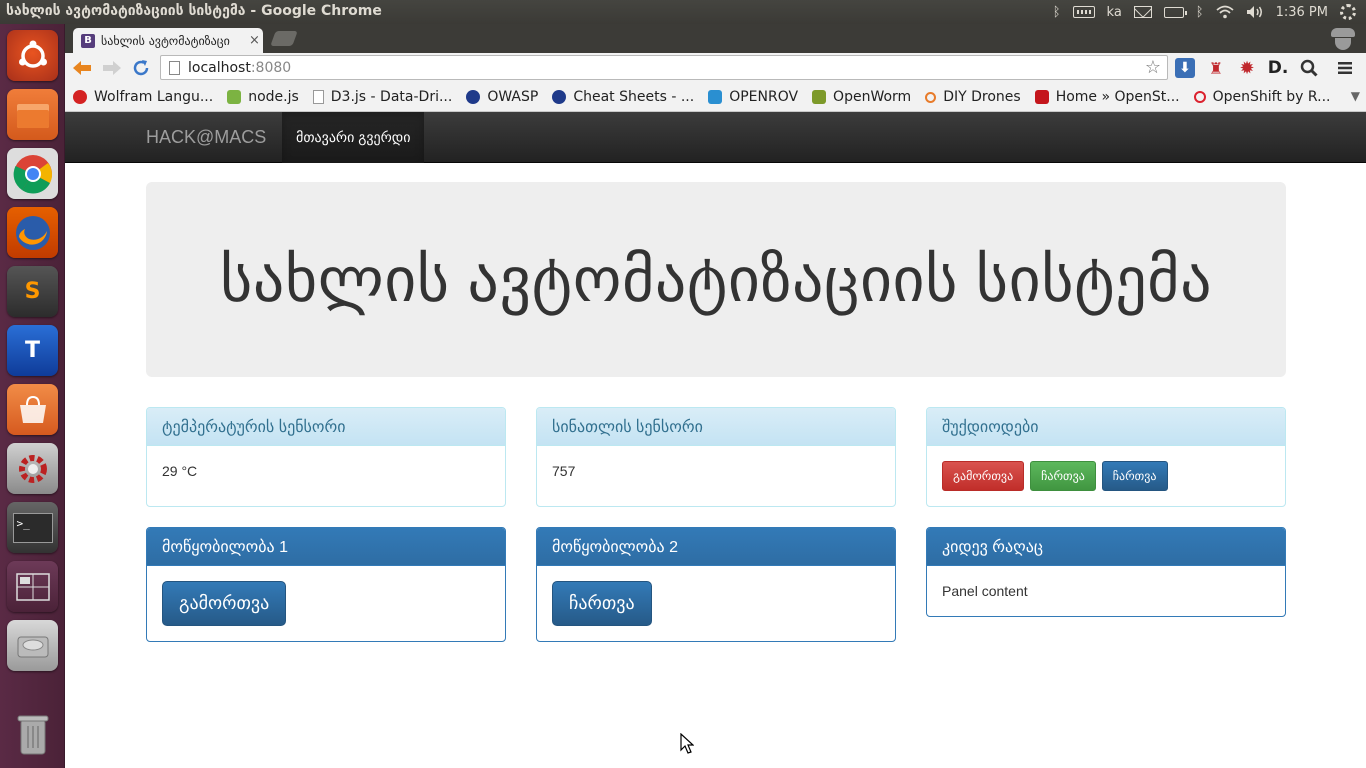  I want to click on page-title: სახლის ავტომატიზაციის სისტემა, so click(716, 280).